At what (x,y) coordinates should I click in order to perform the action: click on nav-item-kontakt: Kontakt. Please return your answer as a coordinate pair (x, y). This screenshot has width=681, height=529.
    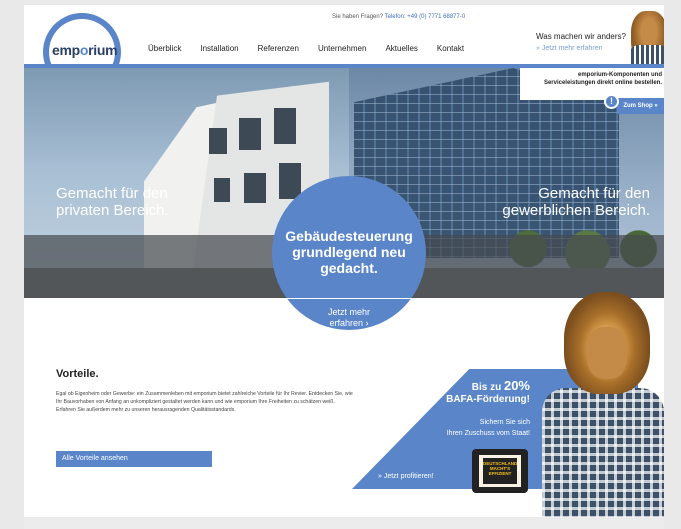
    Looking at the image, I should click on (450, 48).